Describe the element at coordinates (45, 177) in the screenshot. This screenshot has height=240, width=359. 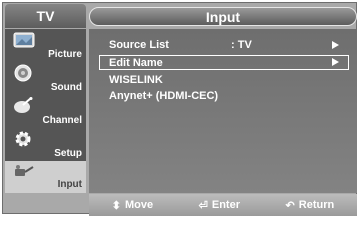
I see `sidebar-item-input: Input` at that location.